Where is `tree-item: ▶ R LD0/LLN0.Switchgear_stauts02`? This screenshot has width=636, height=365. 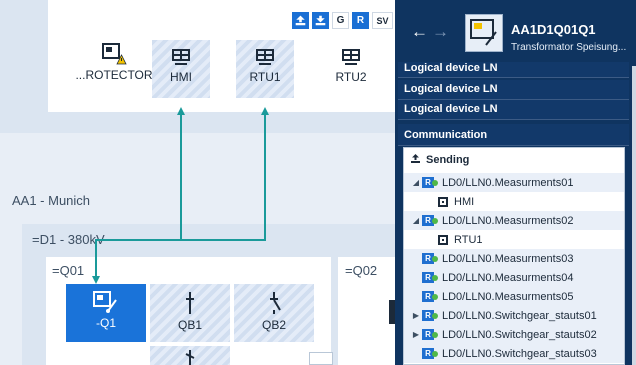
tree-item: ▶ R LD0/LLN0.Switchgear_stauts02 is located at coordinates (514, 334).